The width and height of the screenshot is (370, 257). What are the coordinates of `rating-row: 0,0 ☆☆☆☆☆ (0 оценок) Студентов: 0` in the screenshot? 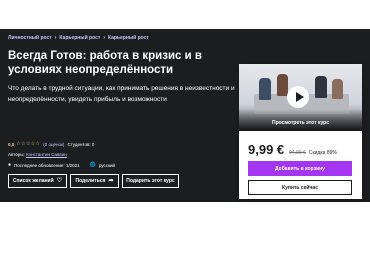 It's located at (51, 144).